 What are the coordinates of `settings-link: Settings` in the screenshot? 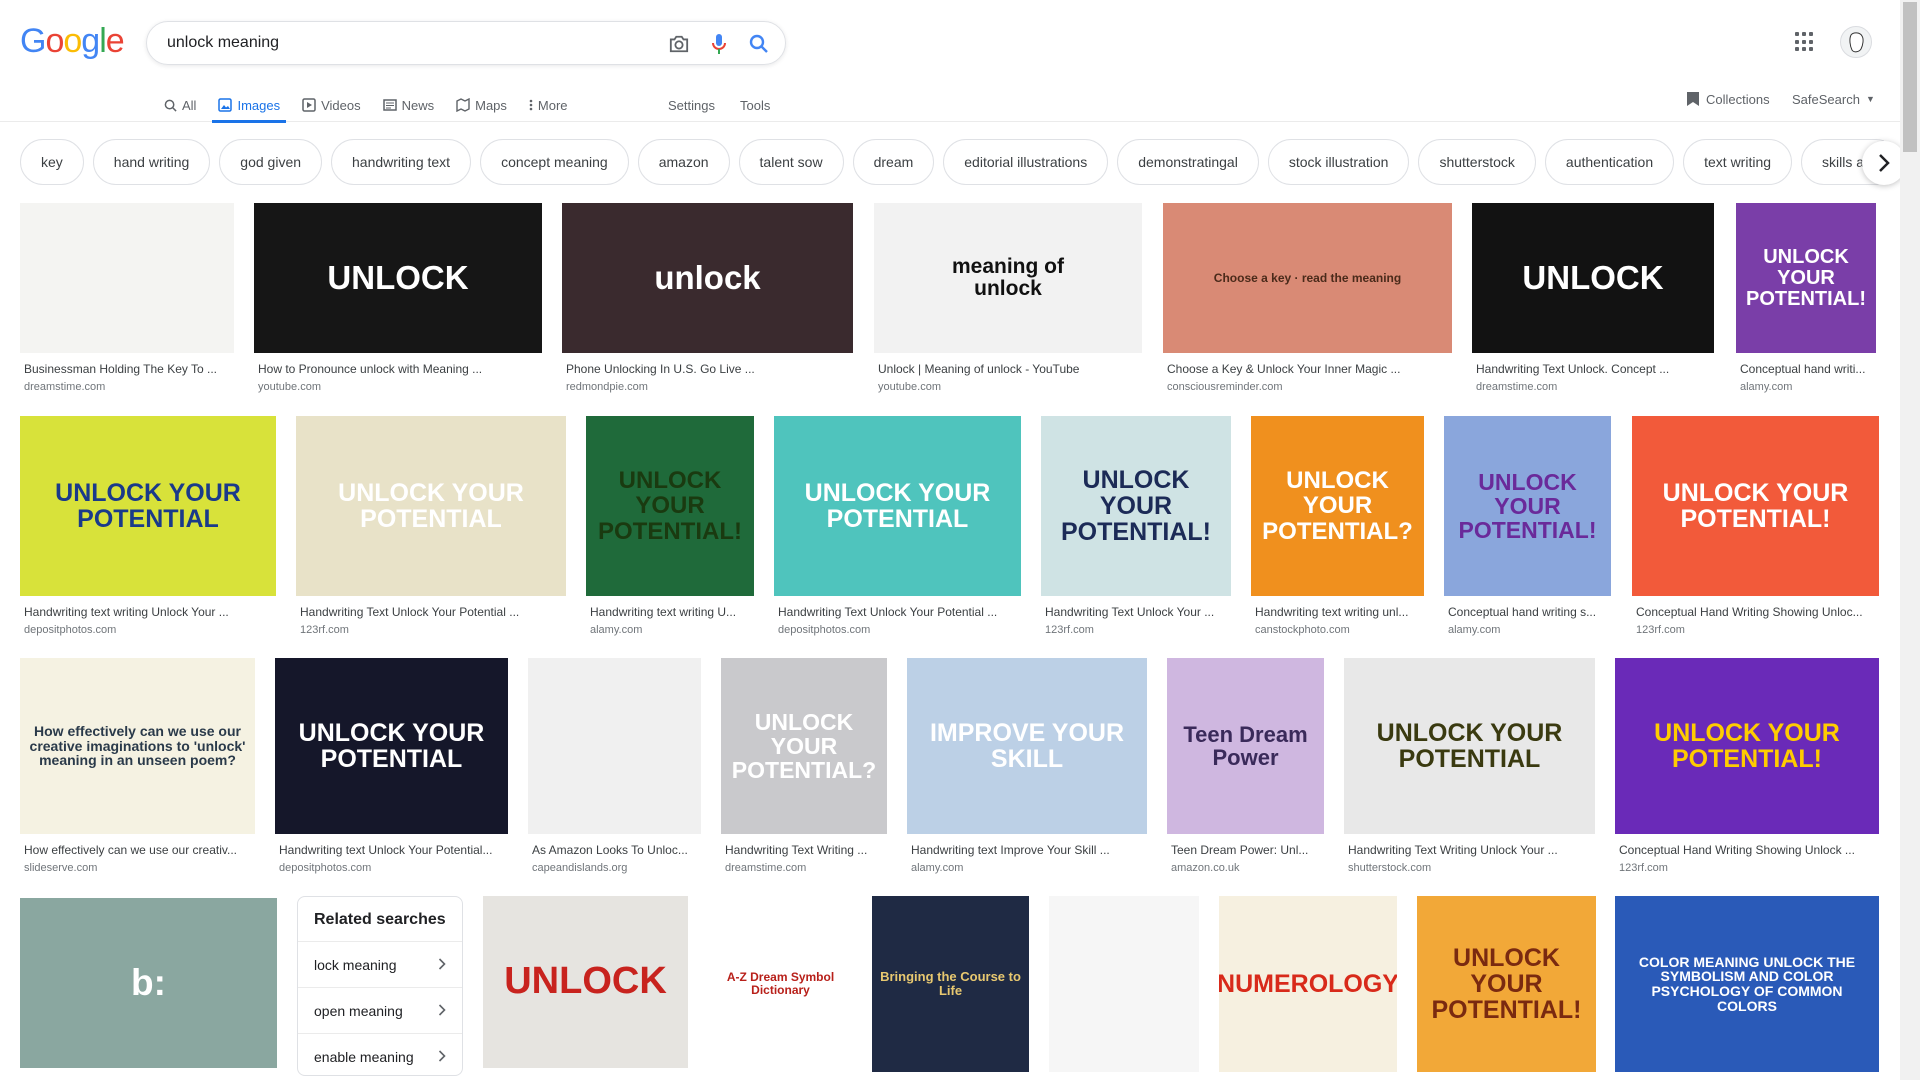 It's located at (691, 105).